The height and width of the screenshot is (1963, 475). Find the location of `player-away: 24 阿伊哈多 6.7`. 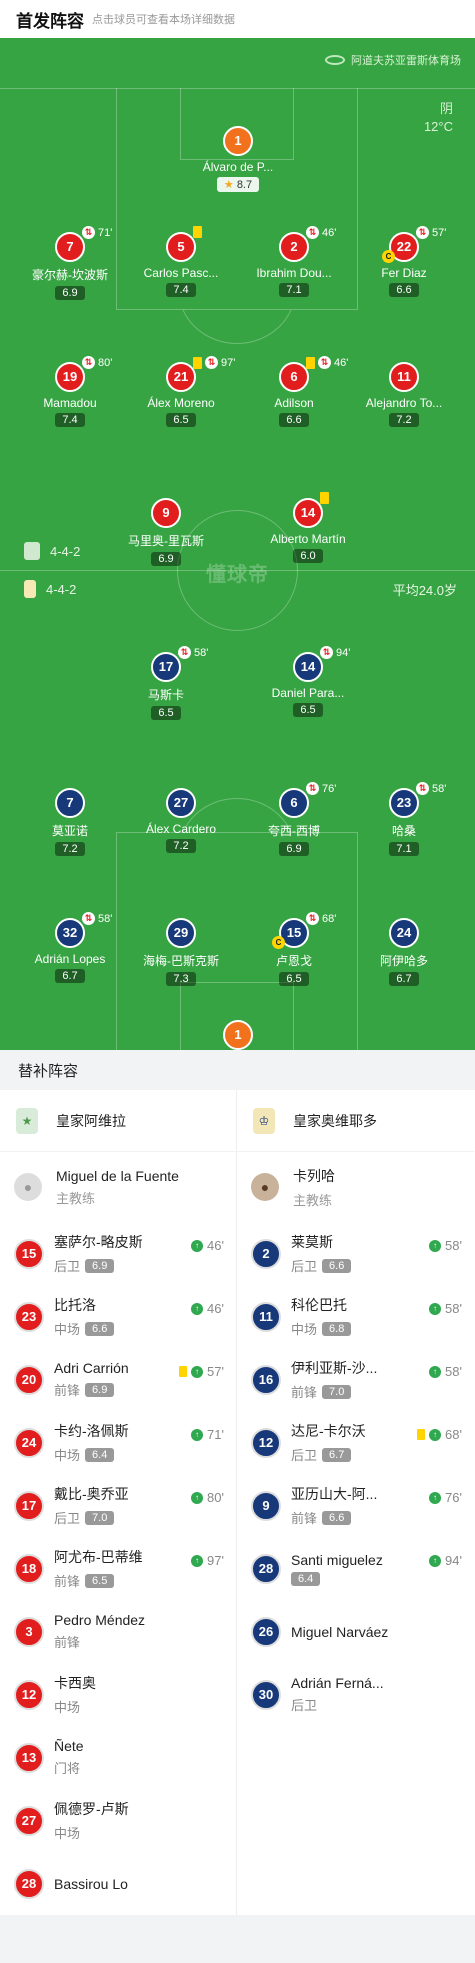

player-away: 24 阿伊哈多 6.7 is located at coordinates (404, 952).